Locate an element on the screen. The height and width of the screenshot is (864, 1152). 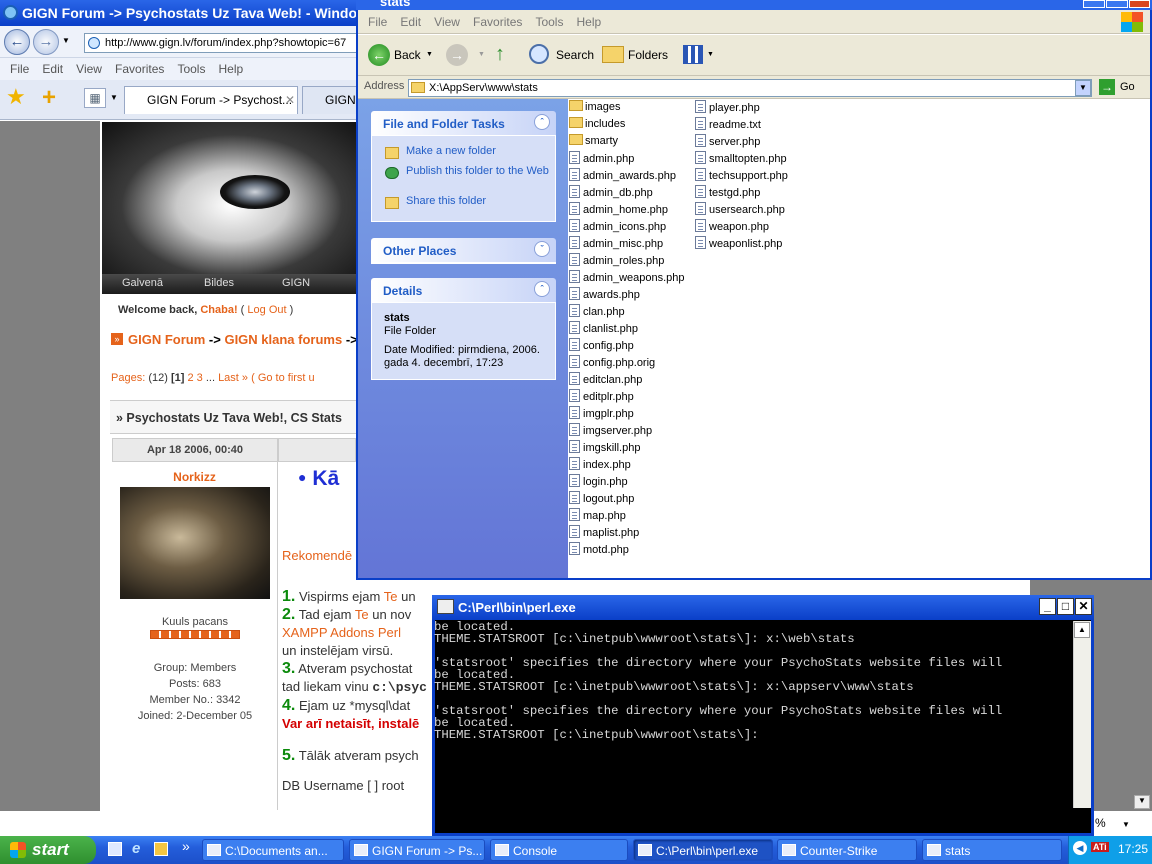
file-item: index.php is located at coordinates (600, 464).